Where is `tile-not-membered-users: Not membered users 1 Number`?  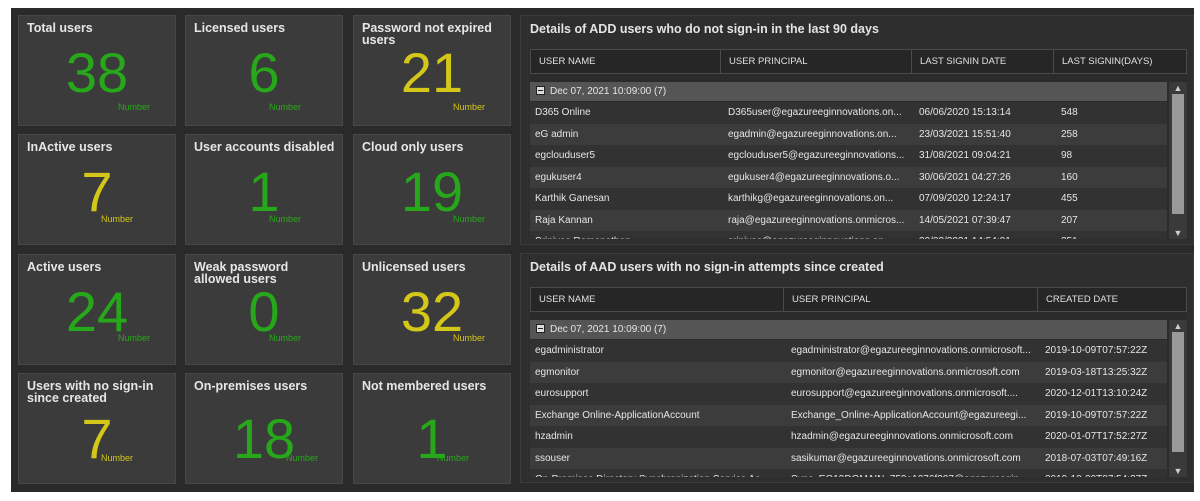
tile-not-membered-users: Not membered users 1 Number is located at coordinates (432, 428).